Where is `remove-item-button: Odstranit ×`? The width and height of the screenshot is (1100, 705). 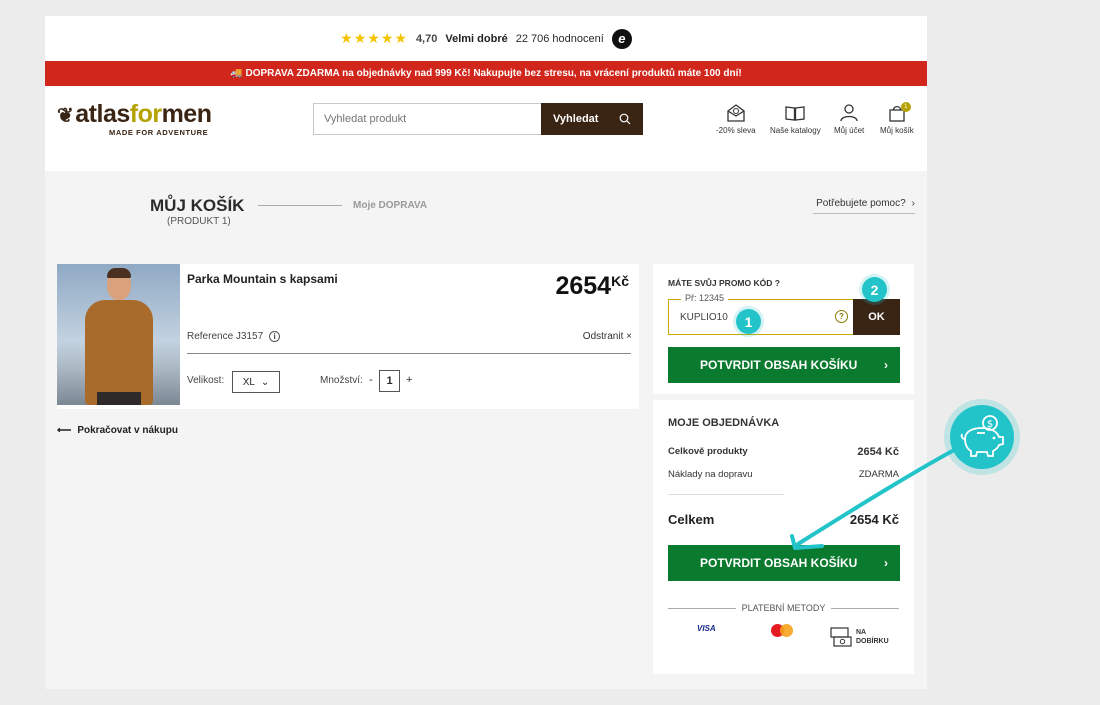 remove-item-button: Odstranit × is located at coordinates (607, 336).